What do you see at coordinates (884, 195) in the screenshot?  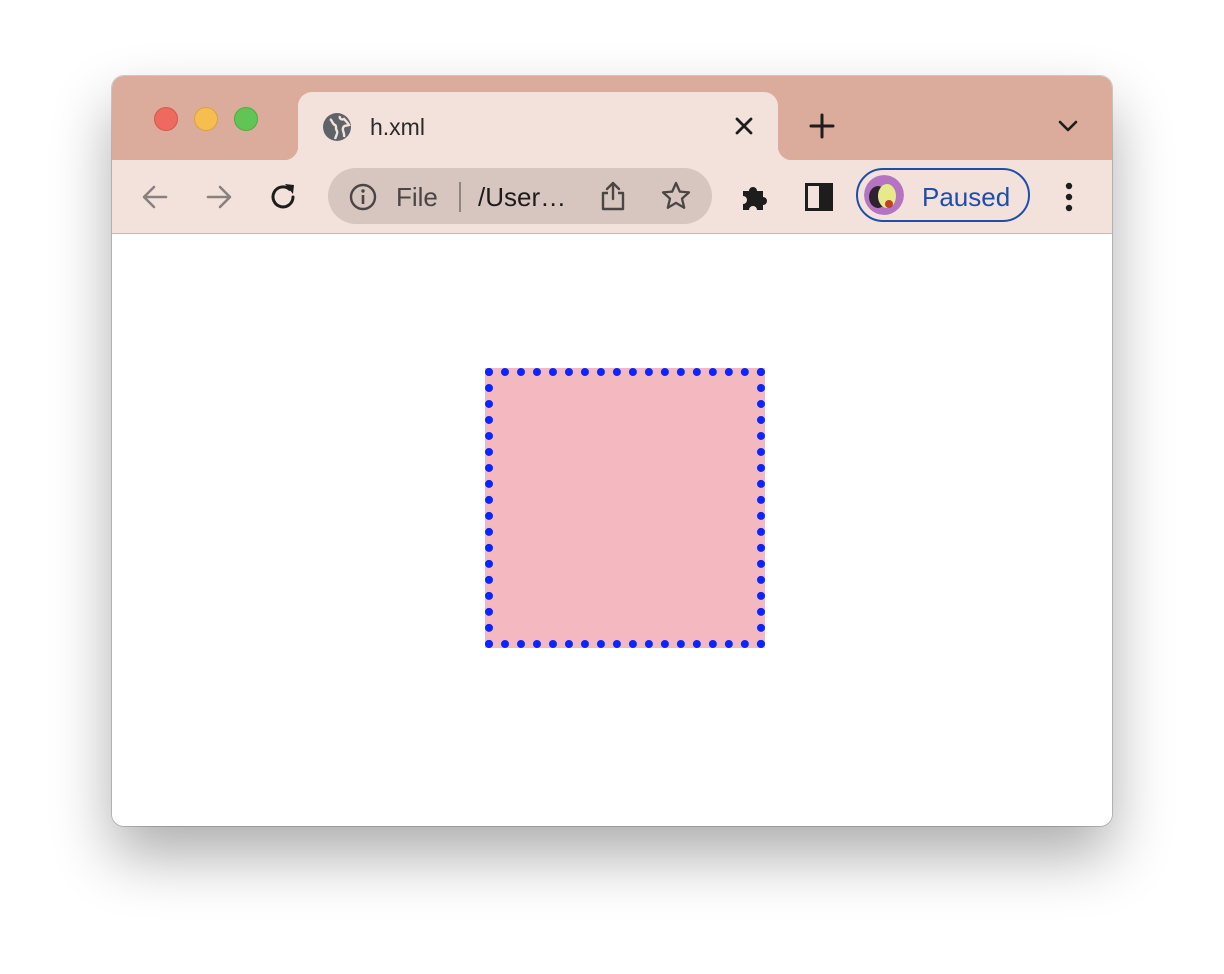 I see `avatar` at bounding box center [884, 195].